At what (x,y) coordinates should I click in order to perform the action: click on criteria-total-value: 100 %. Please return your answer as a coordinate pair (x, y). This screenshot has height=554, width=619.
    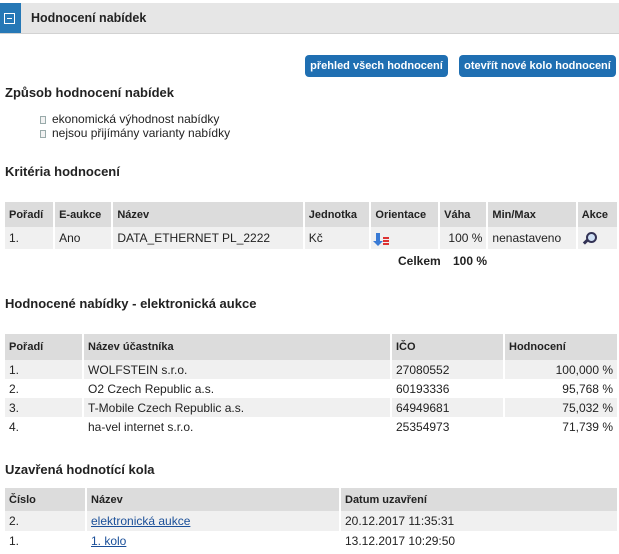
    Looking at the image, I should click on (470, 261).